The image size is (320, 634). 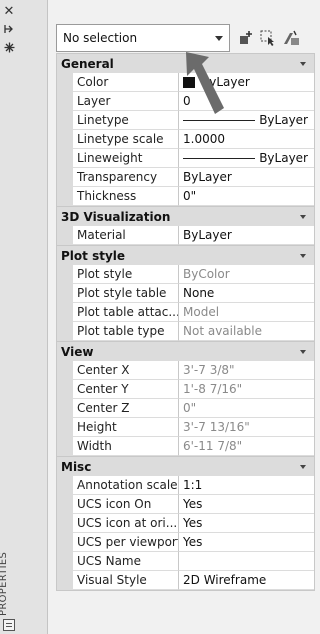 I want to click on property-row: Thickness 0", so click(x=185, y=196).